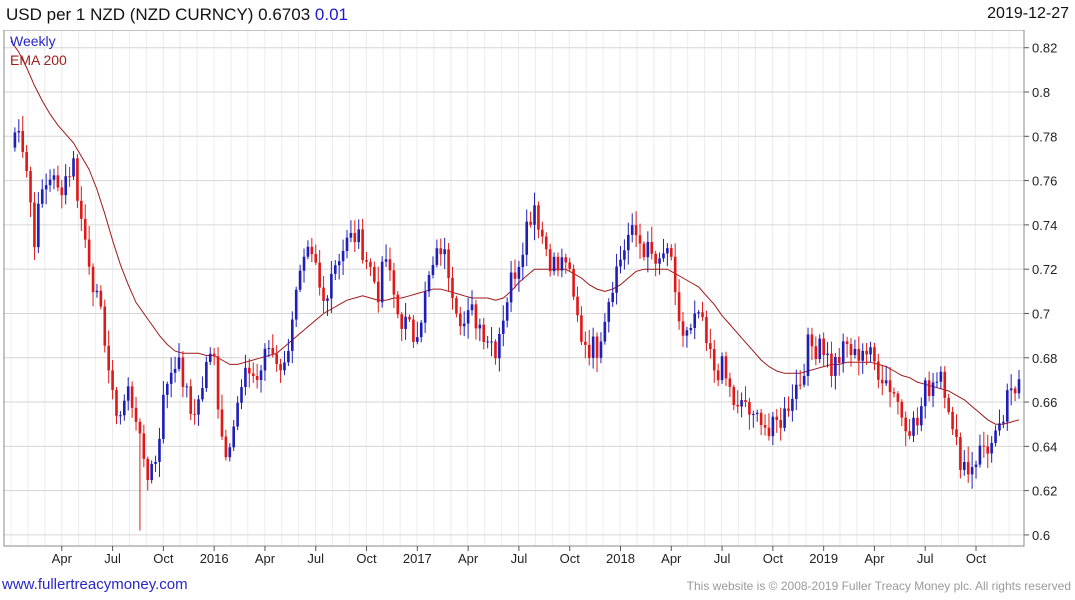 This screenshot has height=600, width=1075. Describe the element at coordinates (95, 584) in the screenshot. I see `site-link: www.fullertreacymoney.com` at that location.